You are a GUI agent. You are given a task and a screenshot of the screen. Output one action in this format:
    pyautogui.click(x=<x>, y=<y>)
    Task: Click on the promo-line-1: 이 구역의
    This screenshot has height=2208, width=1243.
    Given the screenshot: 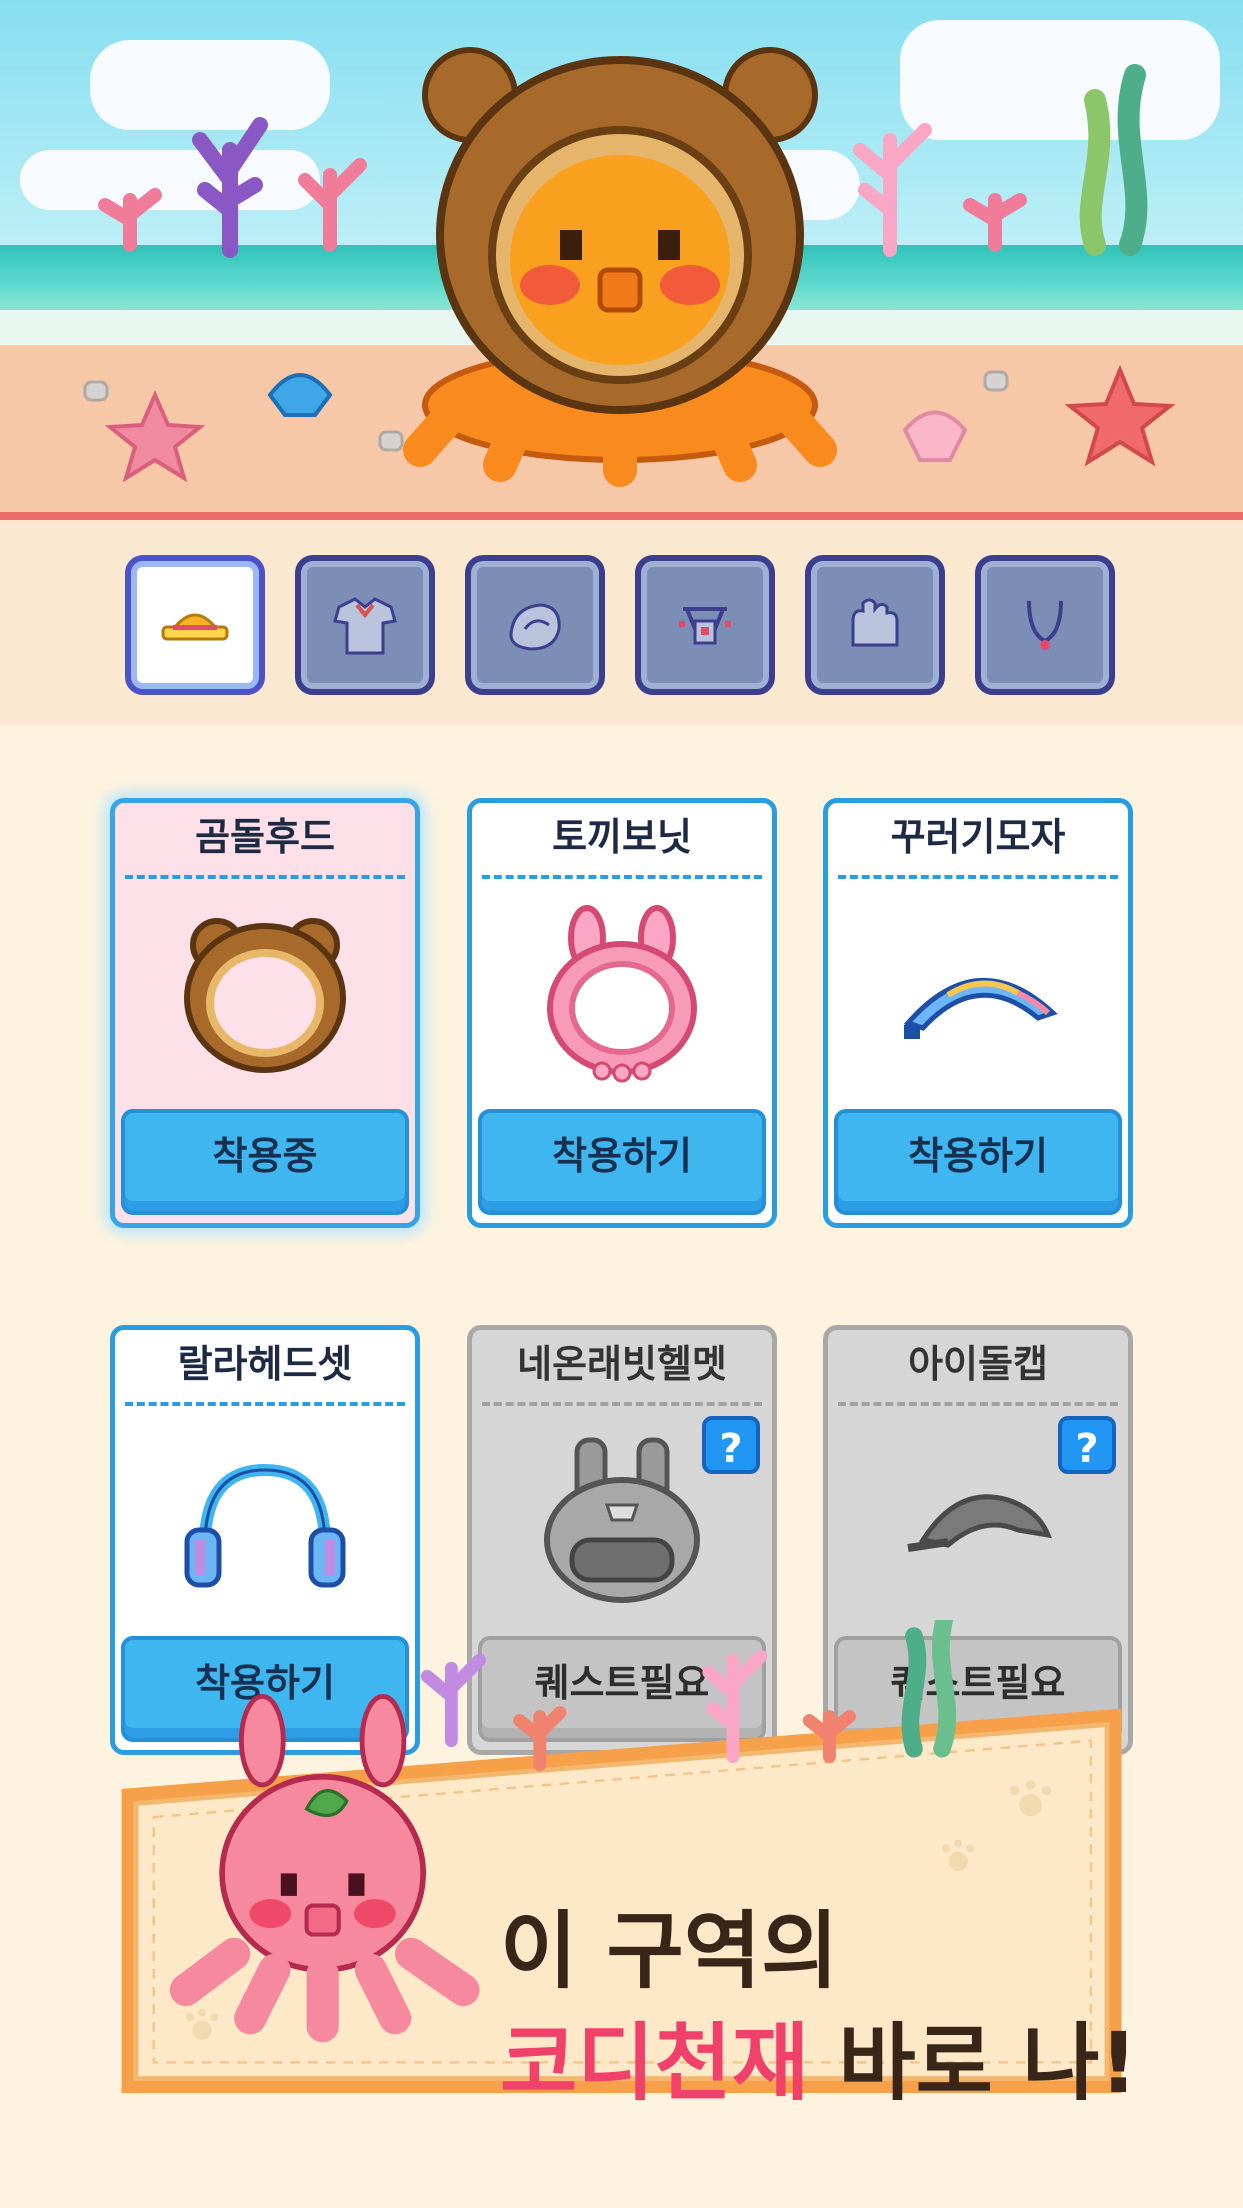 What is the action you would take?
    pyautogui.click(x=669, y=1951)
    